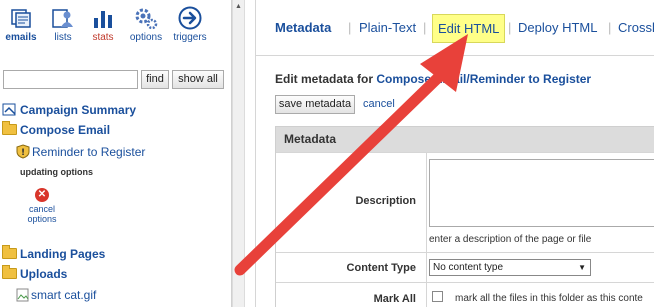  I want to click on content-type-value: No content type, so click(468, 267).